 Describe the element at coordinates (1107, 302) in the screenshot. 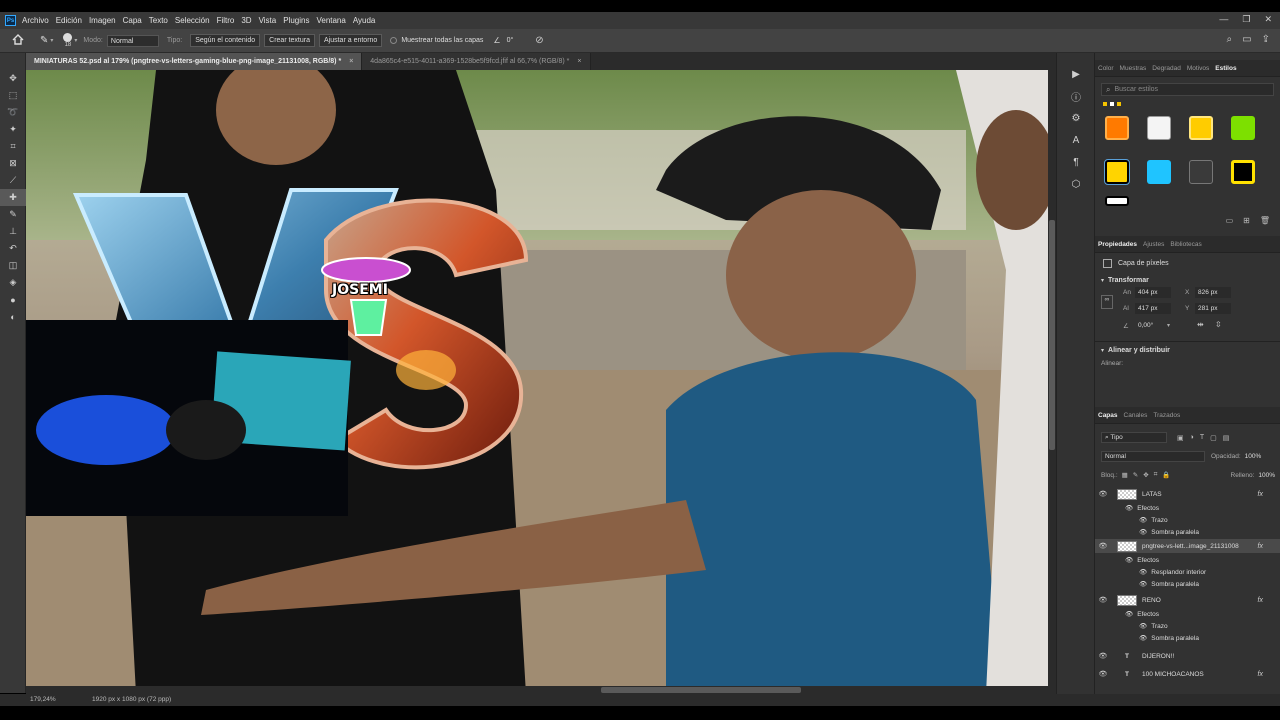

I see `link-dimensions-icon: ∞` at that location.